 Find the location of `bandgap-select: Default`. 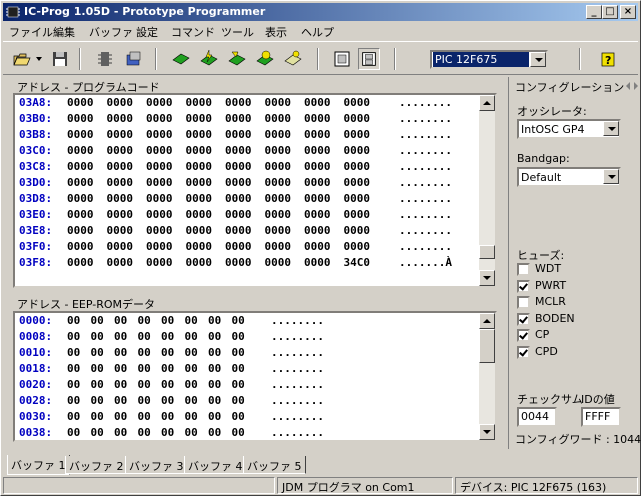

bandgap-select: Default is located at coordinates (569, 177).